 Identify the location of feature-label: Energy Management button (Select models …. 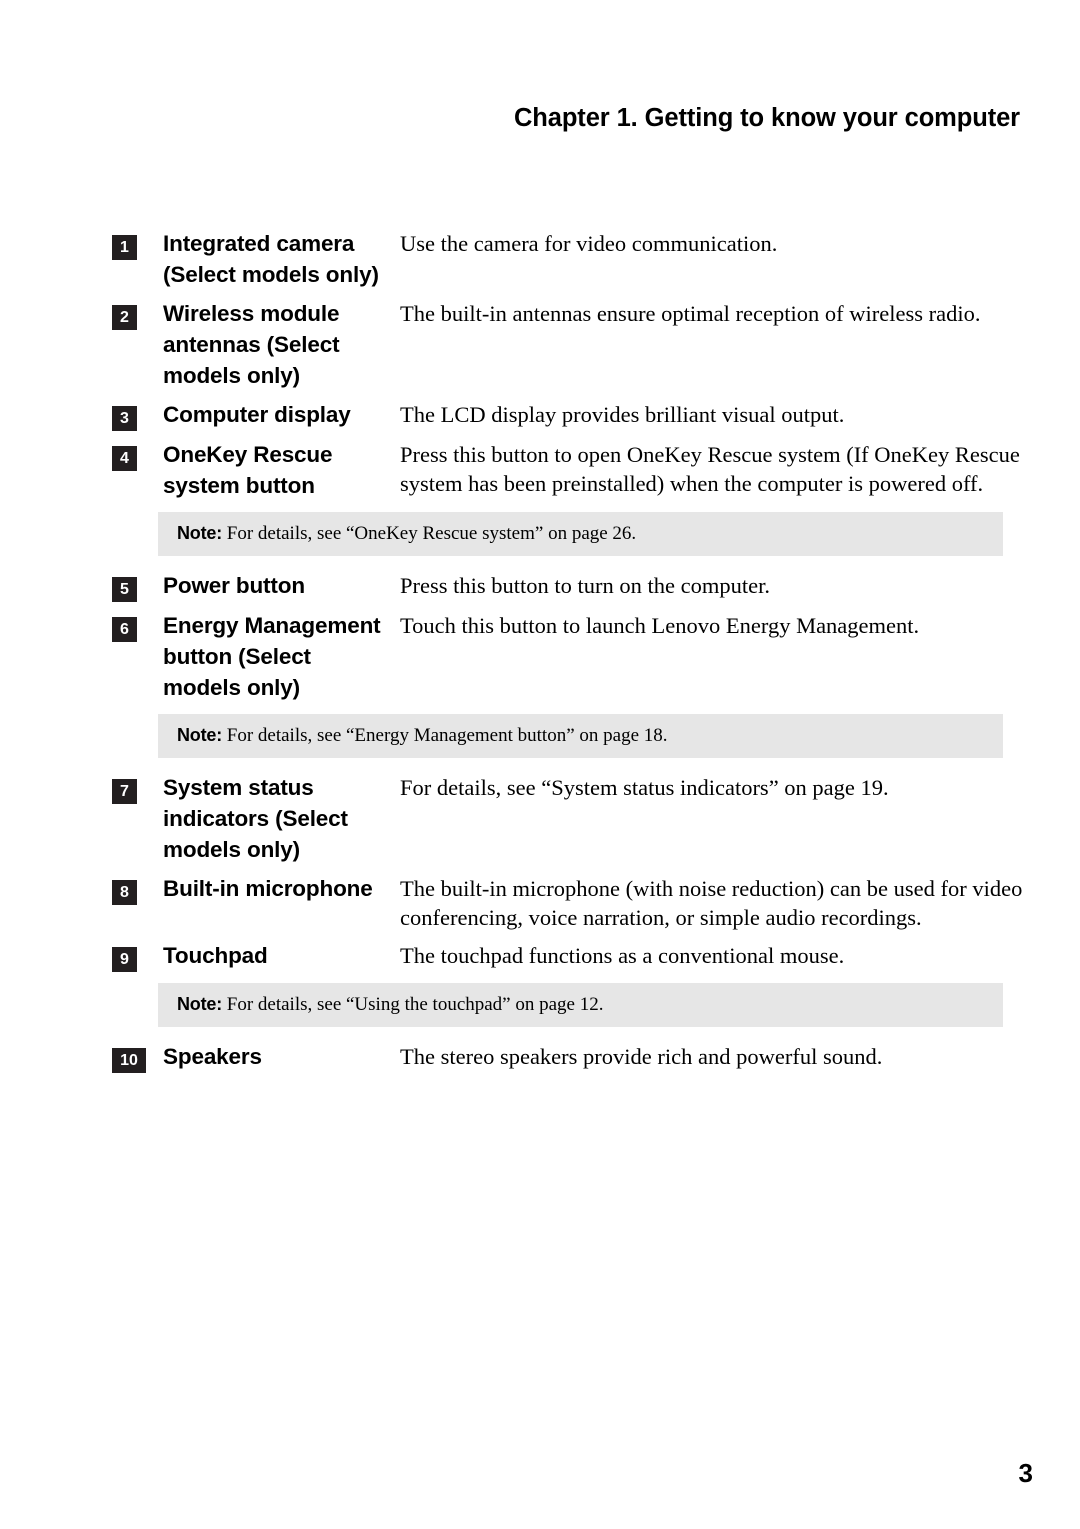
(272, 656).